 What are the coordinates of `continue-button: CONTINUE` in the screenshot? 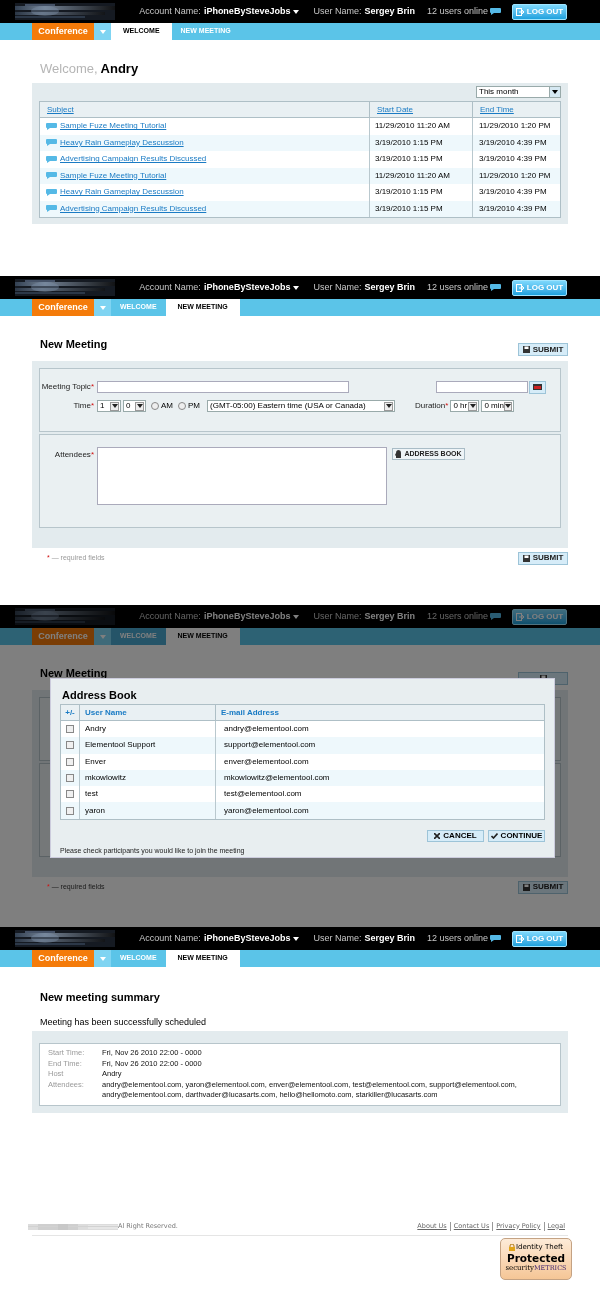 It's located at (516, 835).